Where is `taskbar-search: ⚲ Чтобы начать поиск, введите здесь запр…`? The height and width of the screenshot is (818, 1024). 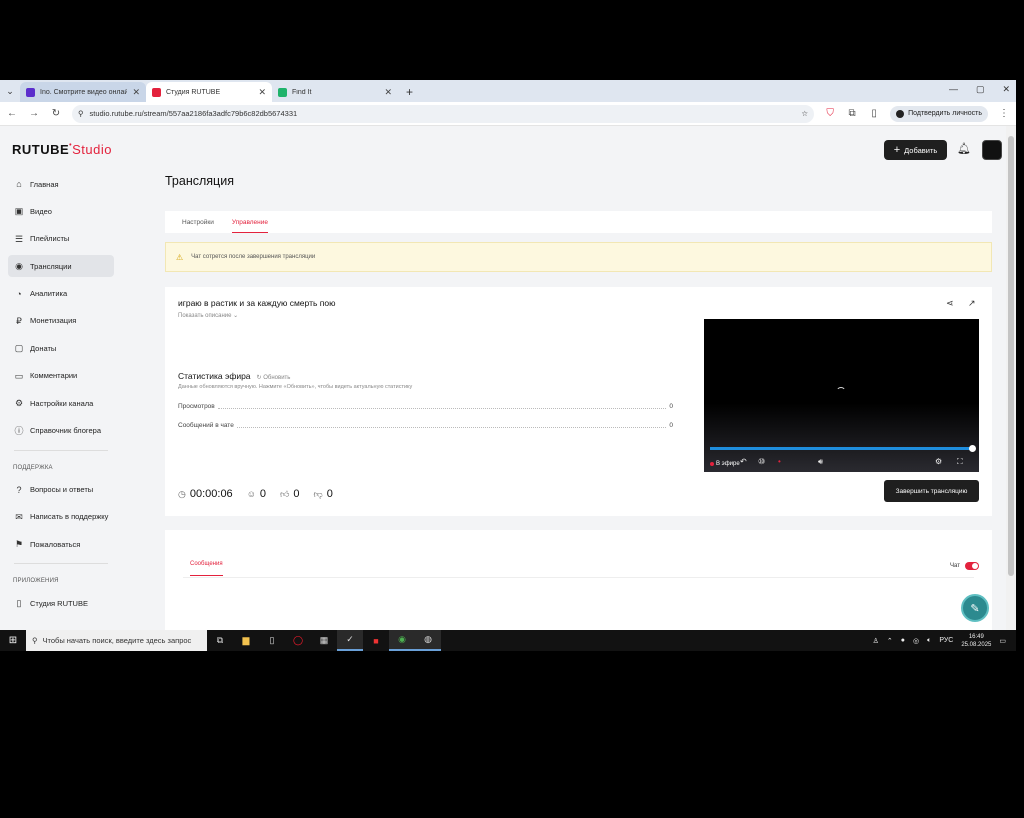 taskbar-search: ⚲ Чтобы начать поиск, введите здесь запр… is located at coordinates (116, 640).